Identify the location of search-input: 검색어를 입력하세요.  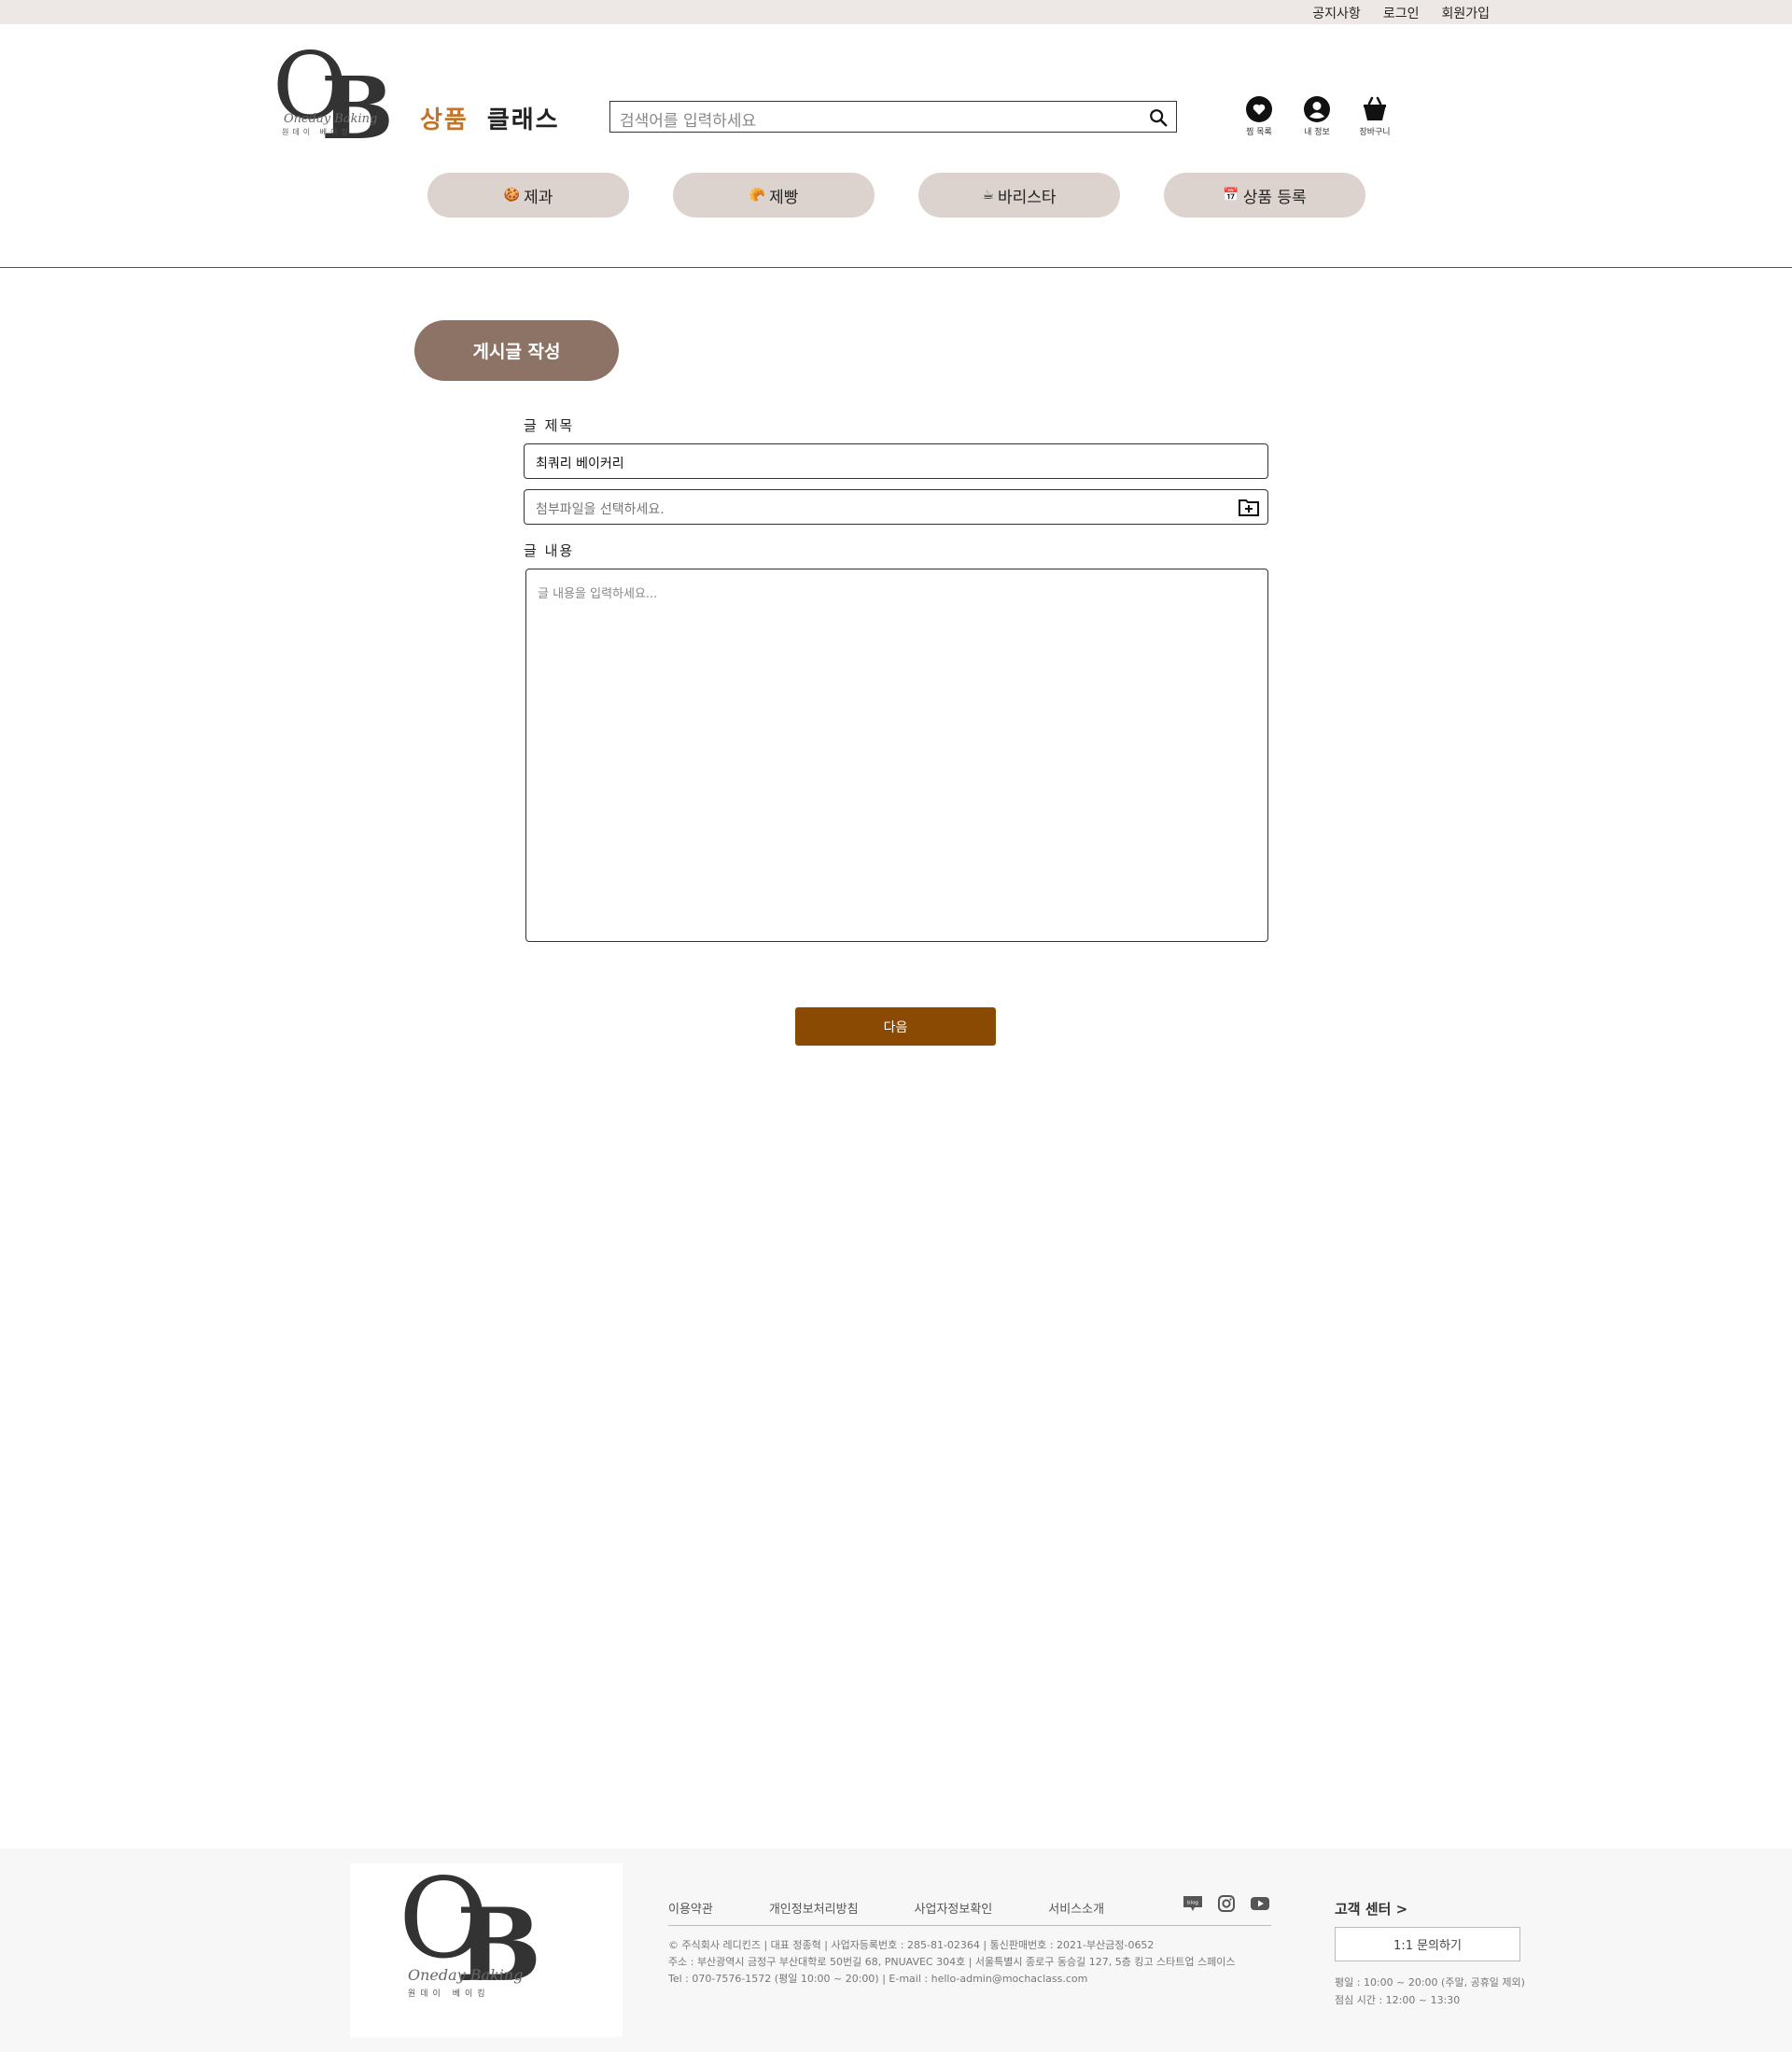
(688, 119).